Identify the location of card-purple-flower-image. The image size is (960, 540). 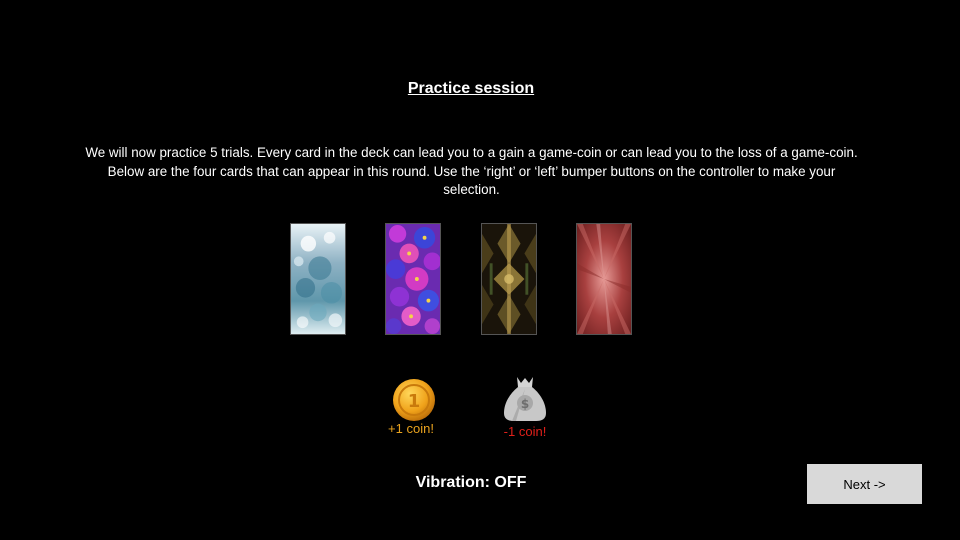
(413, 279).